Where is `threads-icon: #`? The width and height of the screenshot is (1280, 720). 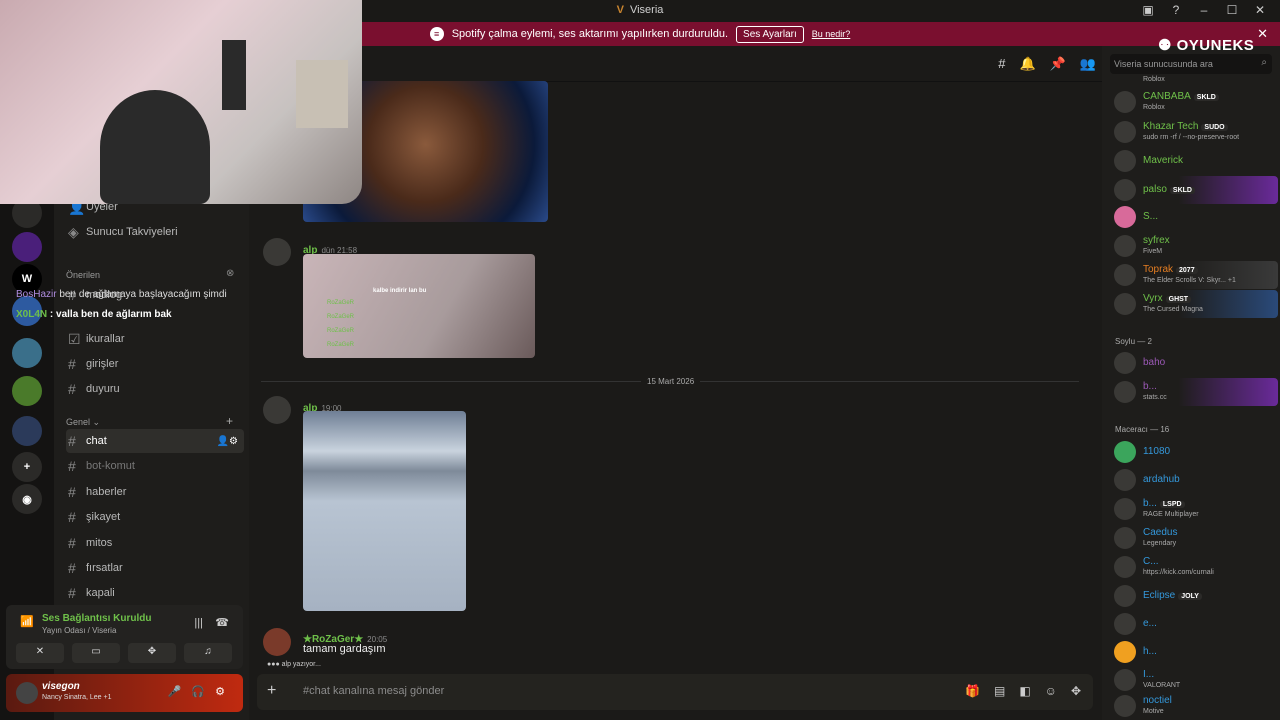
threads-icon: # is located at coordinates (1001, 64).